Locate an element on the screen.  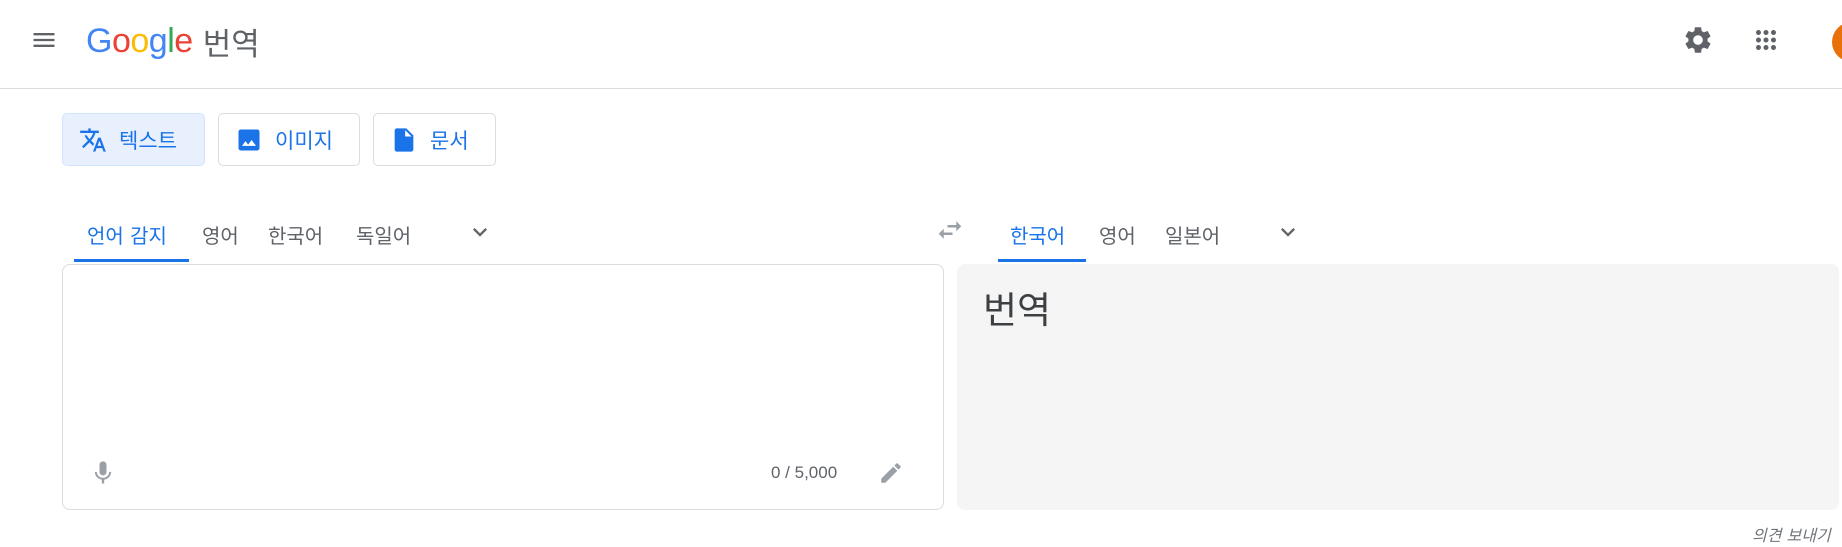
microphone-icon is located at coordinates (103, 472).